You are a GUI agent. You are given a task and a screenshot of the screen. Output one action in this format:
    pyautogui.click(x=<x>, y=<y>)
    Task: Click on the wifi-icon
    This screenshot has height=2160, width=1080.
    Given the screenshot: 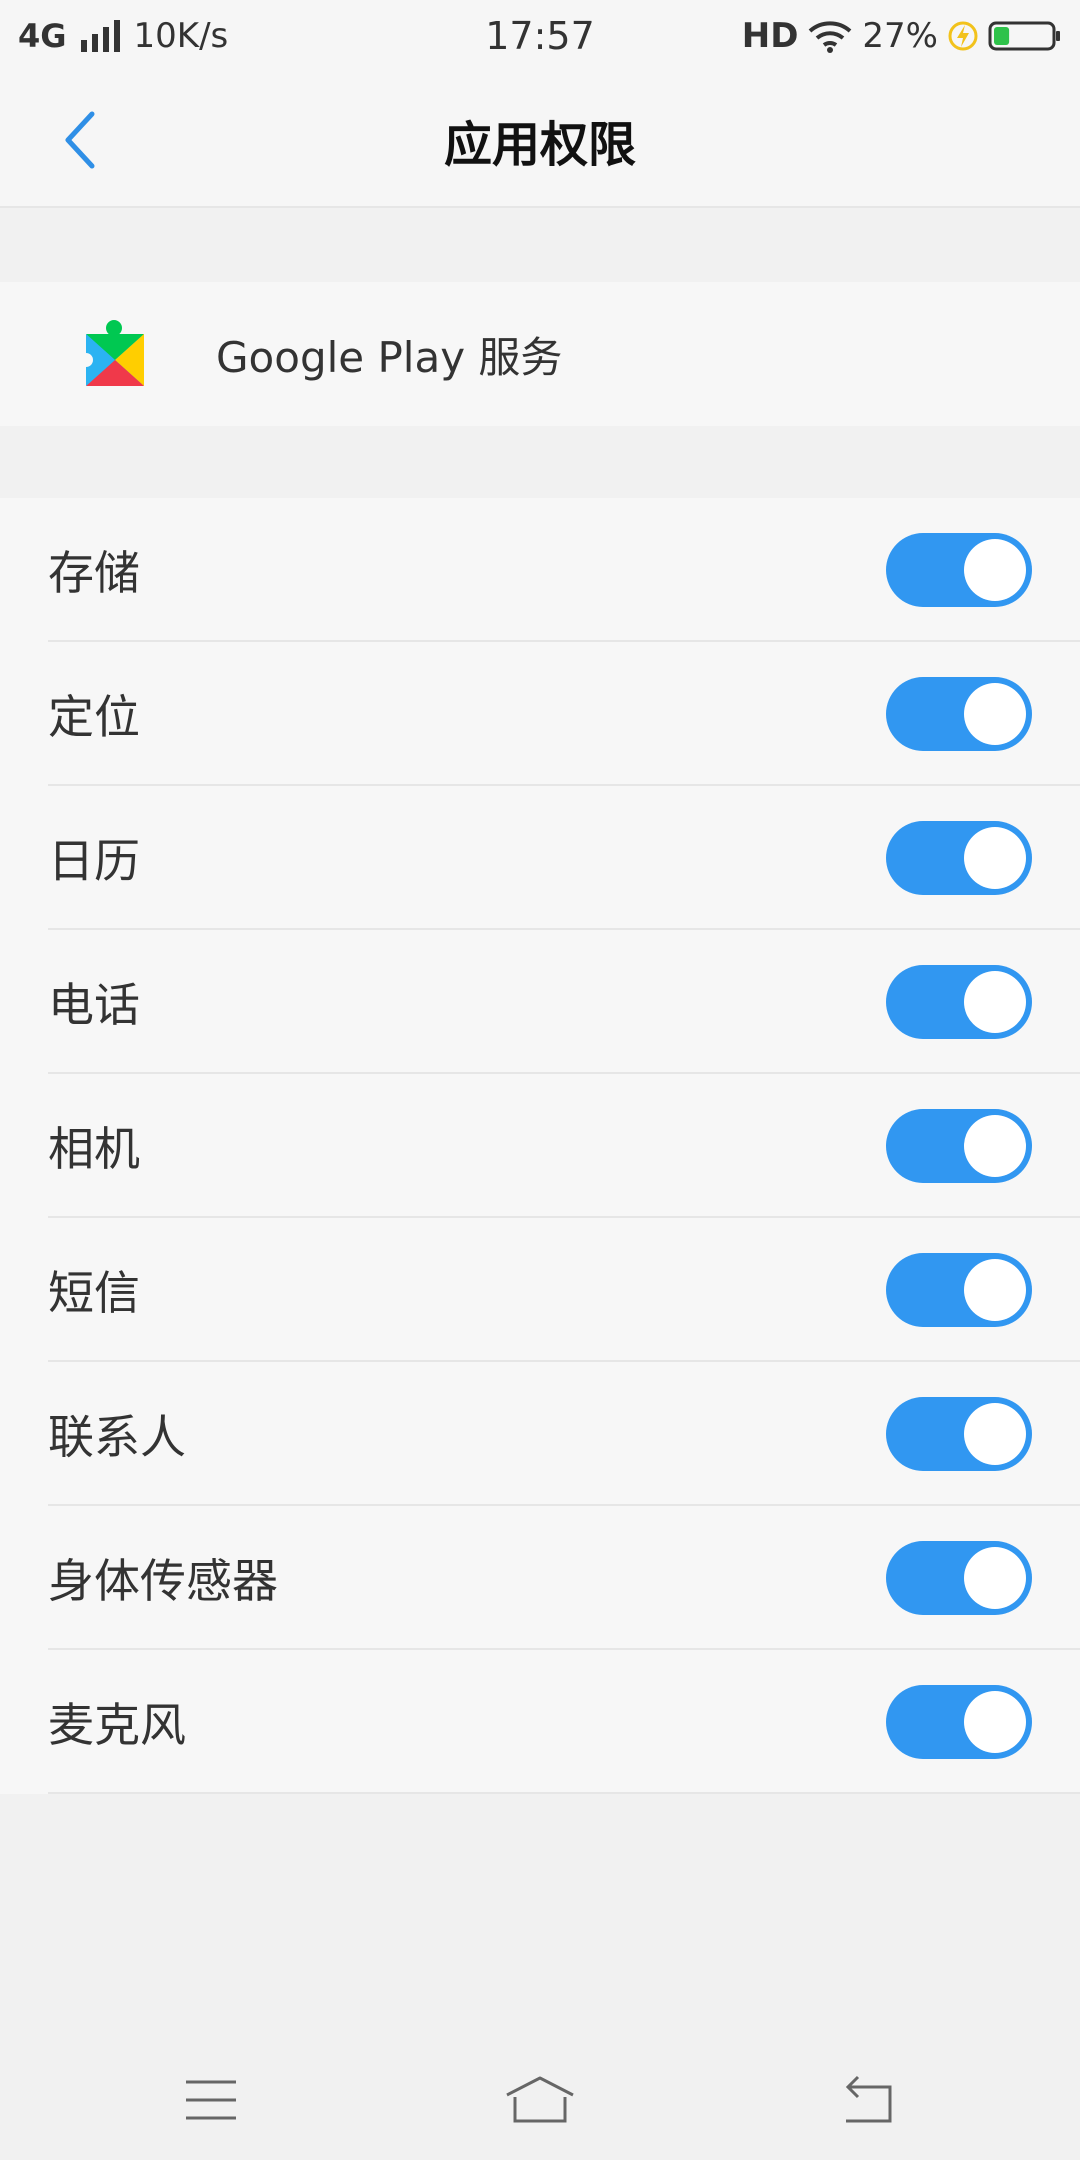 What is the action you would take?
    pyautogui.click(x=830, y=37)
    